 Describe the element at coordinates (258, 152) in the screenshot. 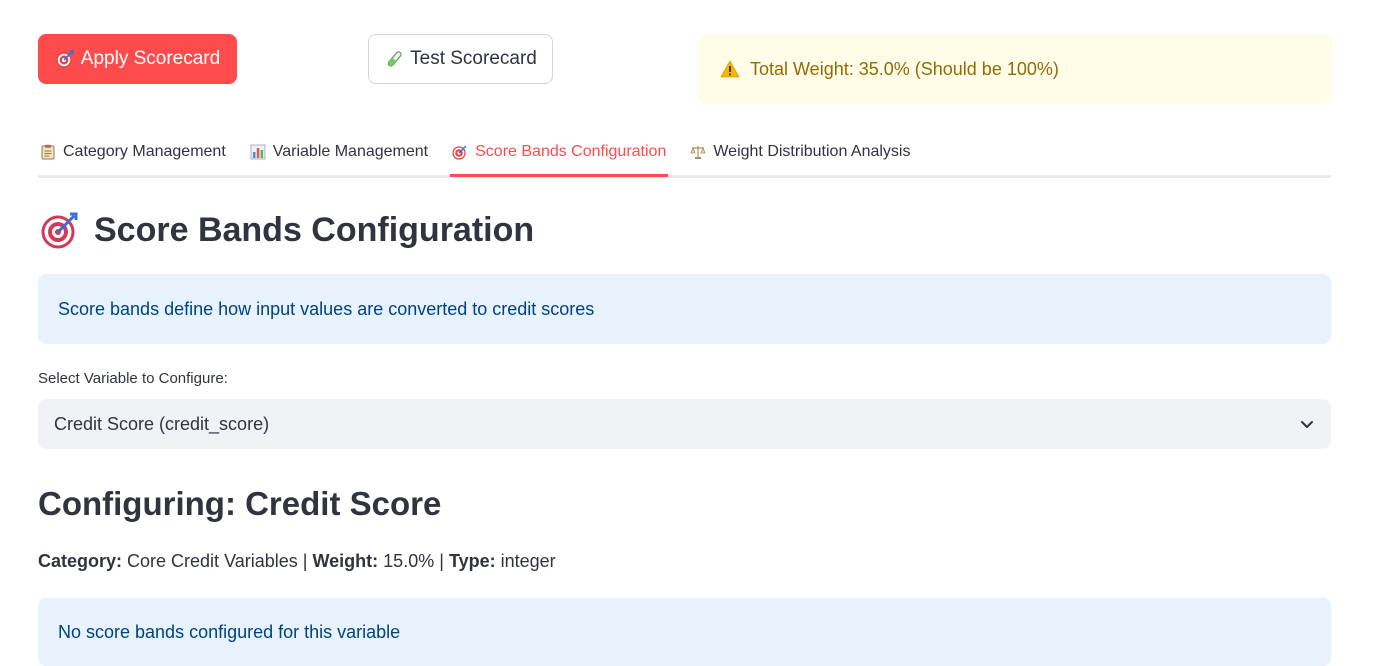

I see `bar-chart-icon` at that location.